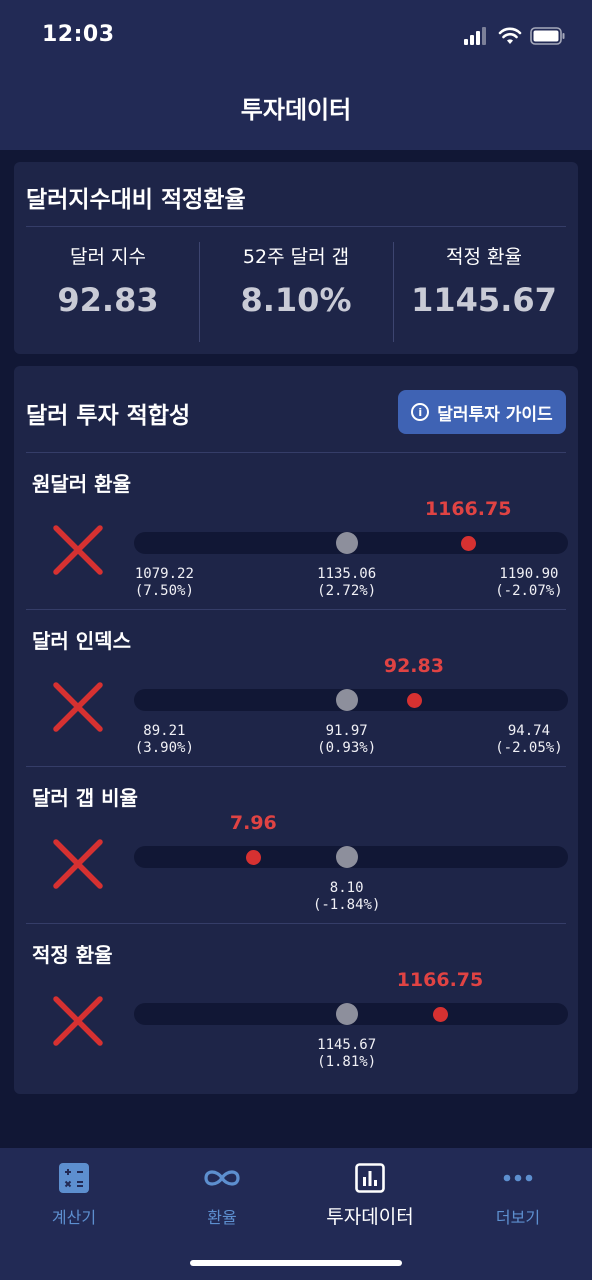 The width and height of the screenshot is (592, 1280). I want to click on bar-chart-icon, so click(370, 1178).